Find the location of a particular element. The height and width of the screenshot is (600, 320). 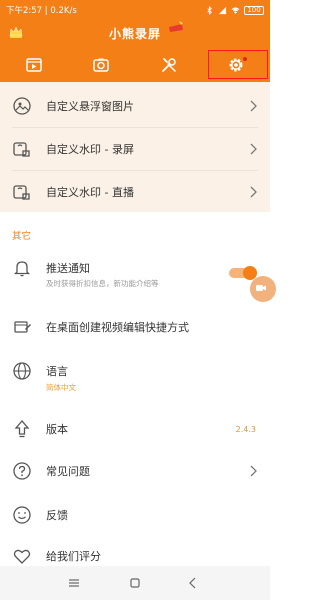

push-notification-label: 推送通知 is located at coordinates (68, 268).